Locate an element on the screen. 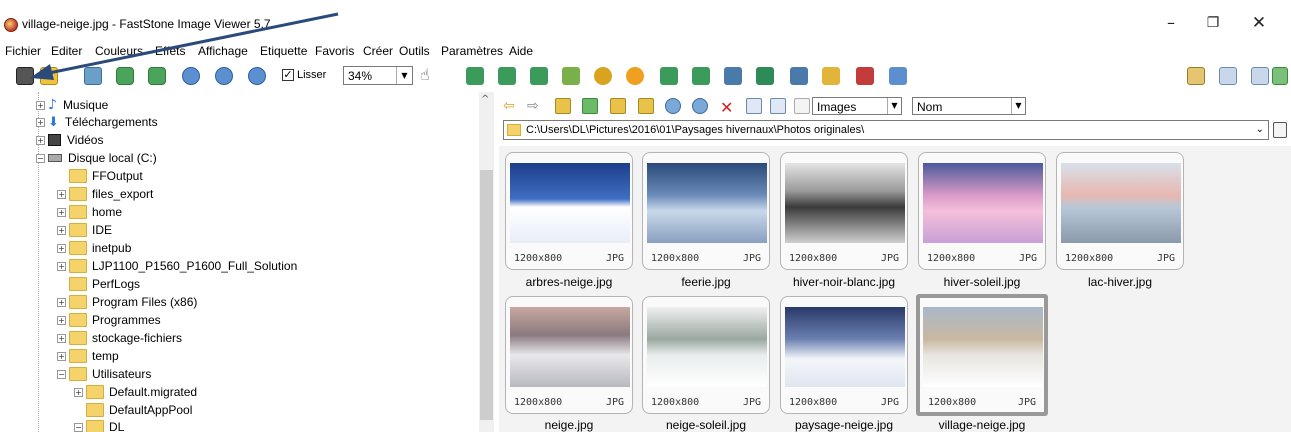 The width and height of the screenshot is (1291, 432). tree-item-videos: + Vidéos is located at coordinates (69, 140).